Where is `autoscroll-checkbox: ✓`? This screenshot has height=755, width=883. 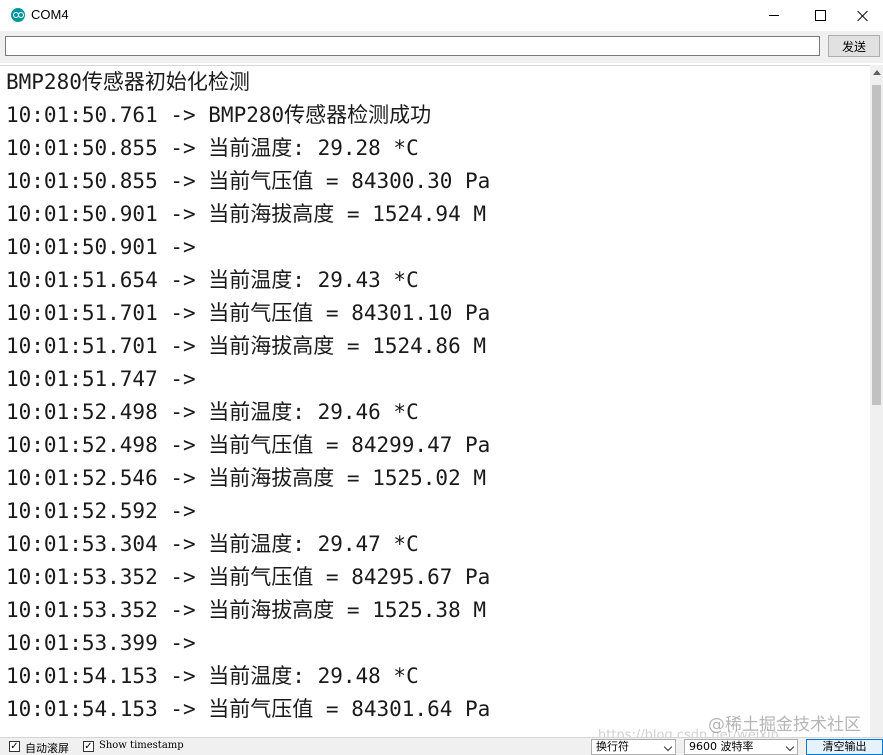
autoscroll-checkbox: ✓ is located at coordinates (14, 746).